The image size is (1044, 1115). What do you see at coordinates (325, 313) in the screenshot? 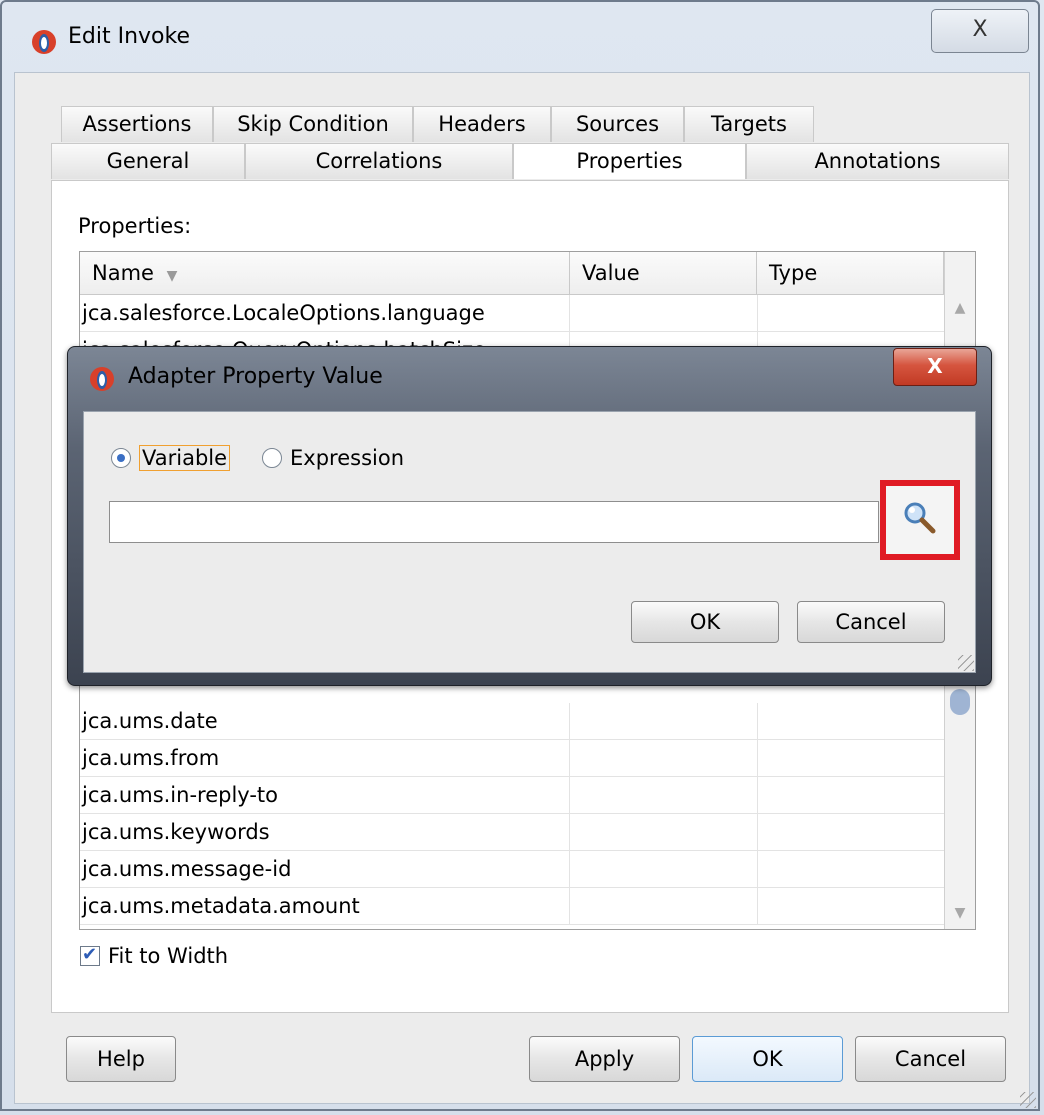
I see `property-name: jca.salesforce.LocaleOptions.language` at bounding box center [325, 313].